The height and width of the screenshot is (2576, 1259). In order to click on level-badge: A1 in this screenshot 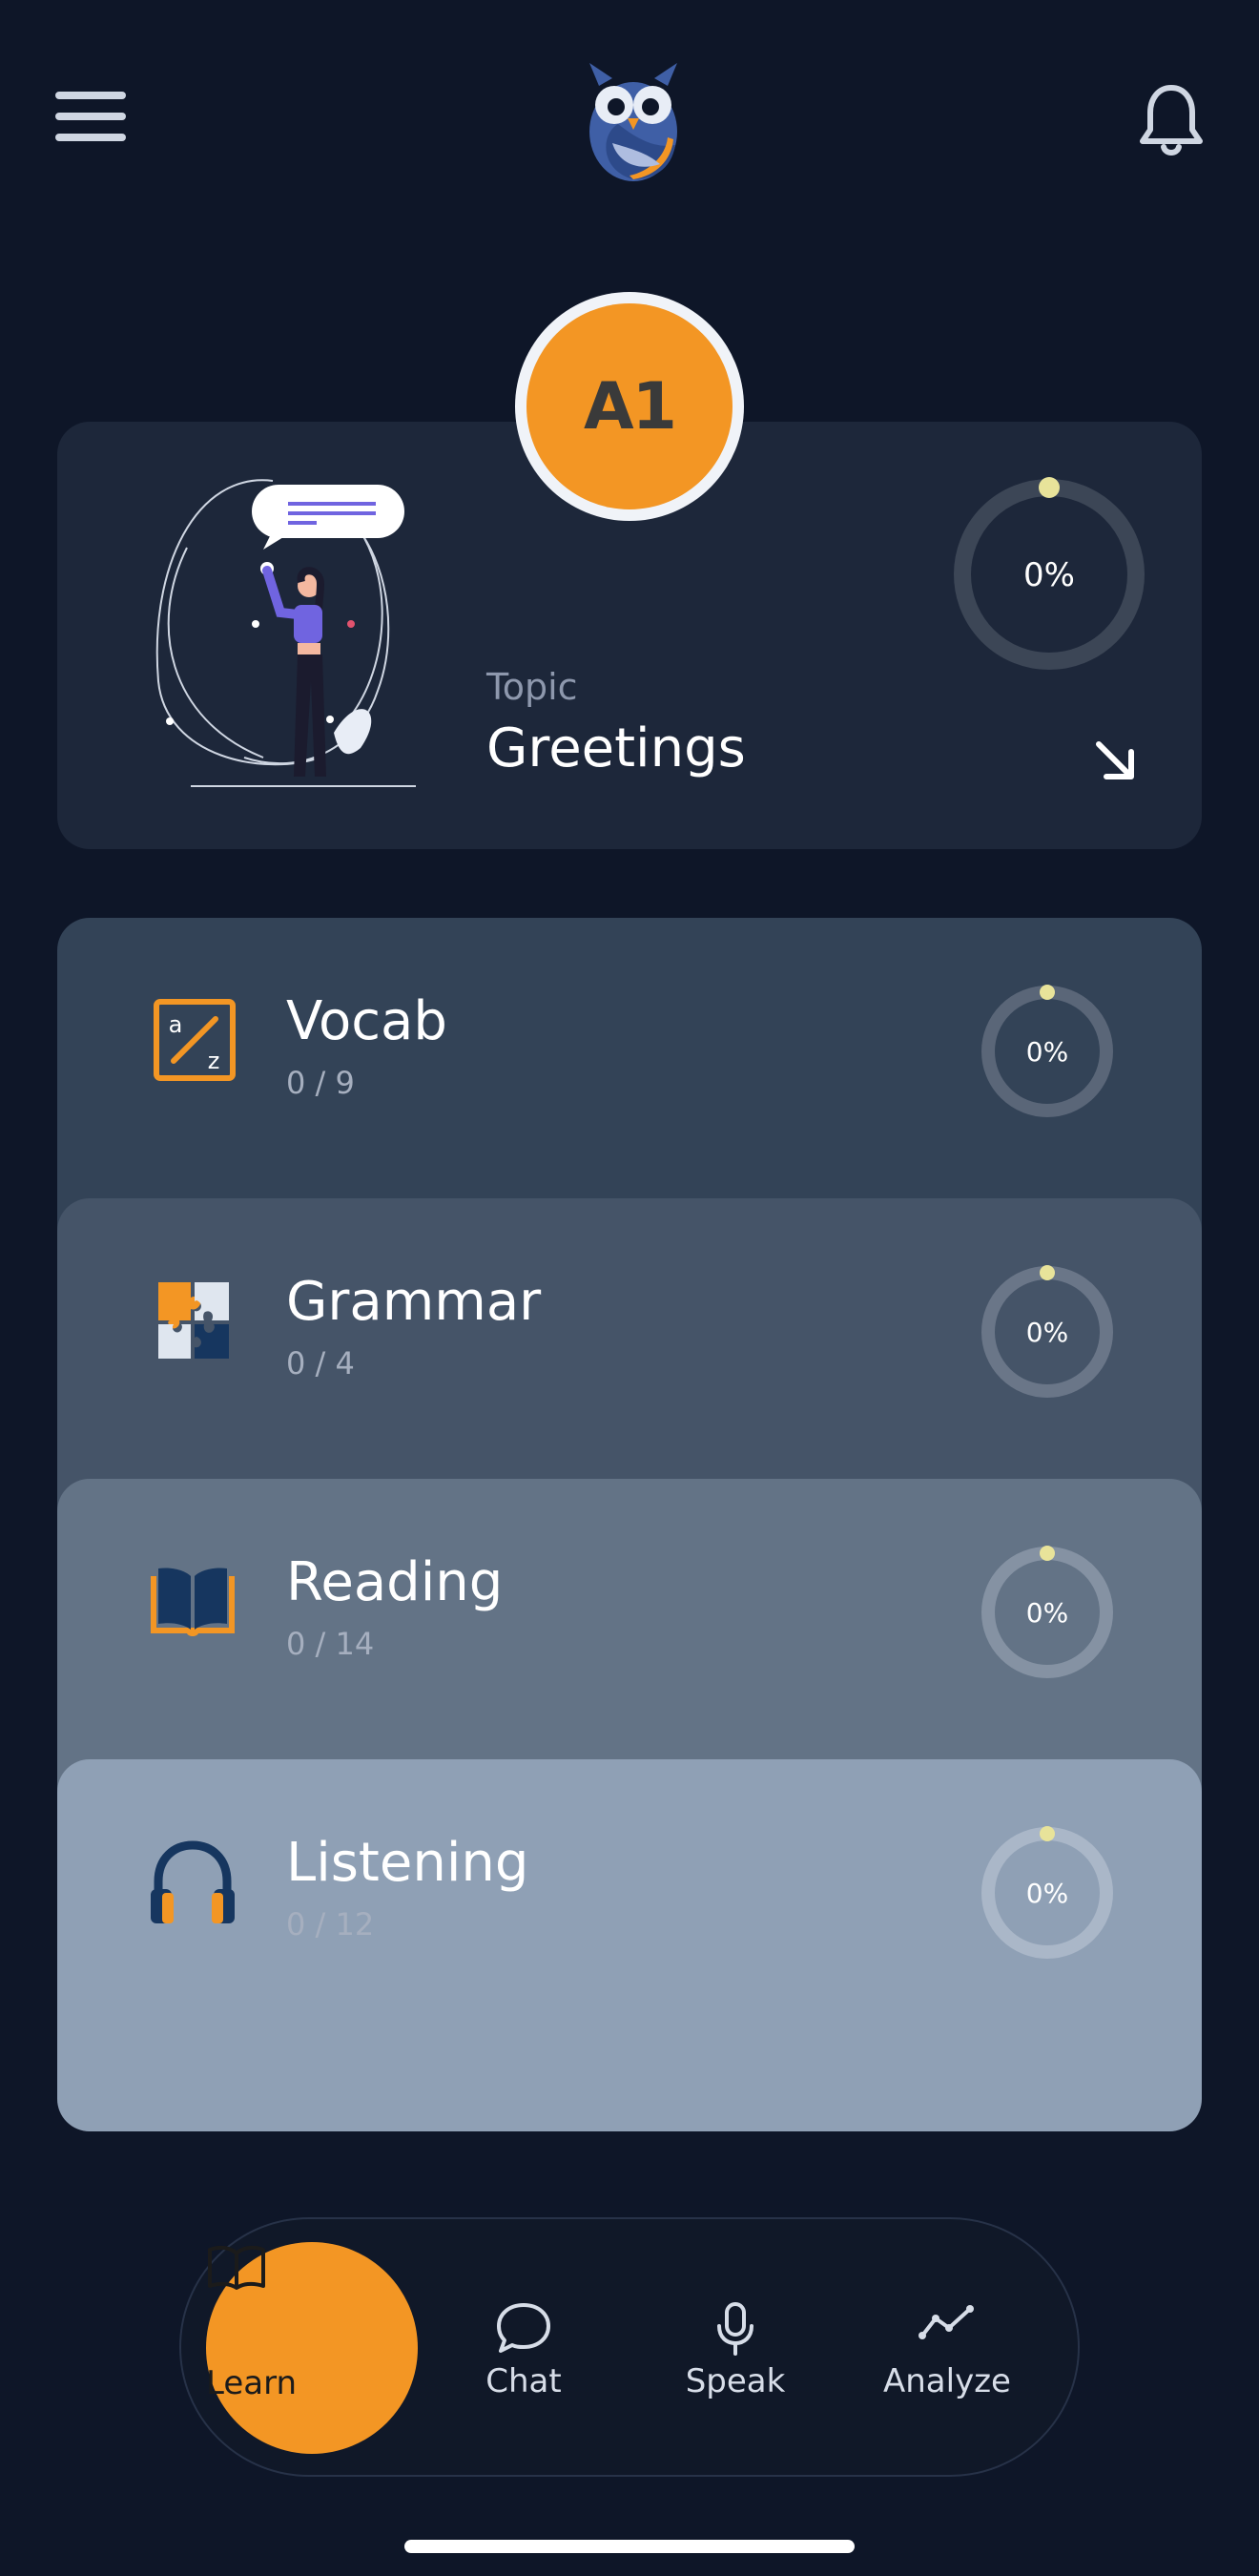, I will do `click(629, 406)`.